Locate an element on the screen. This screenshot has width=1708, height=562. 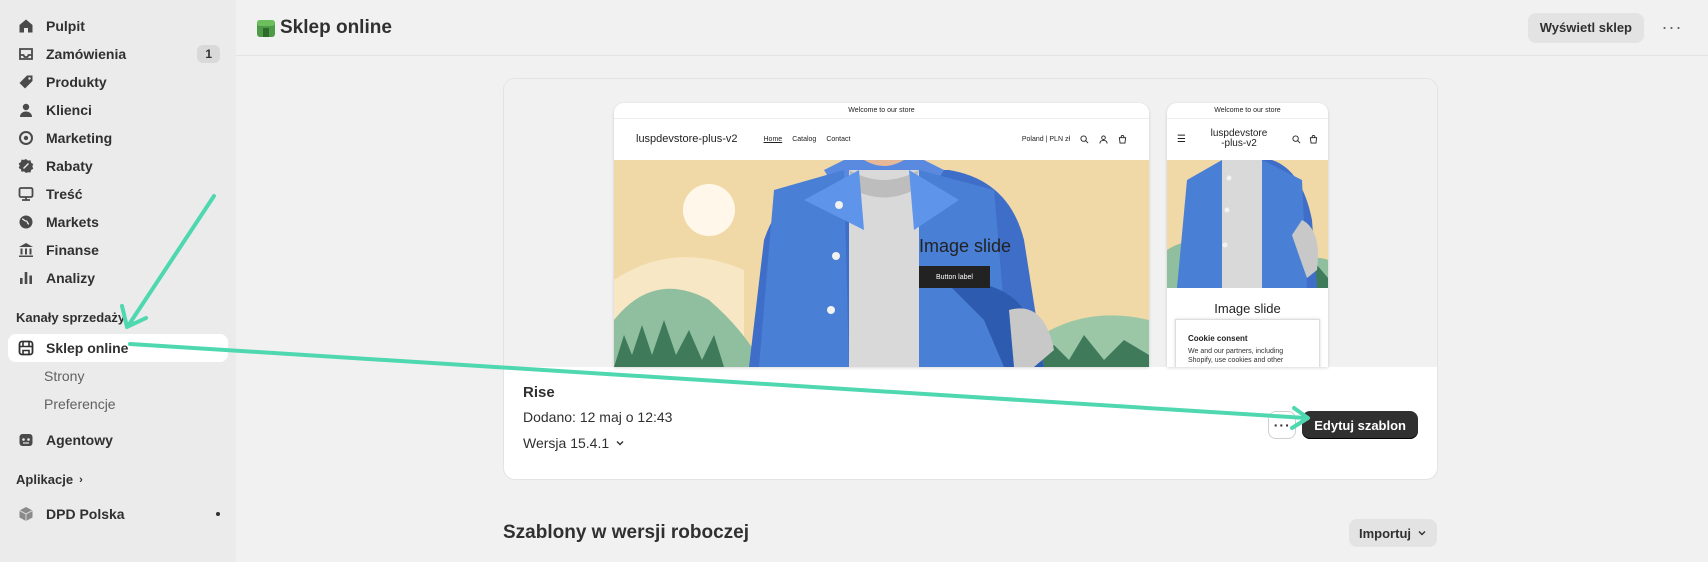
sidebar-item-label: Produkty is located at coordinates (76, 82).